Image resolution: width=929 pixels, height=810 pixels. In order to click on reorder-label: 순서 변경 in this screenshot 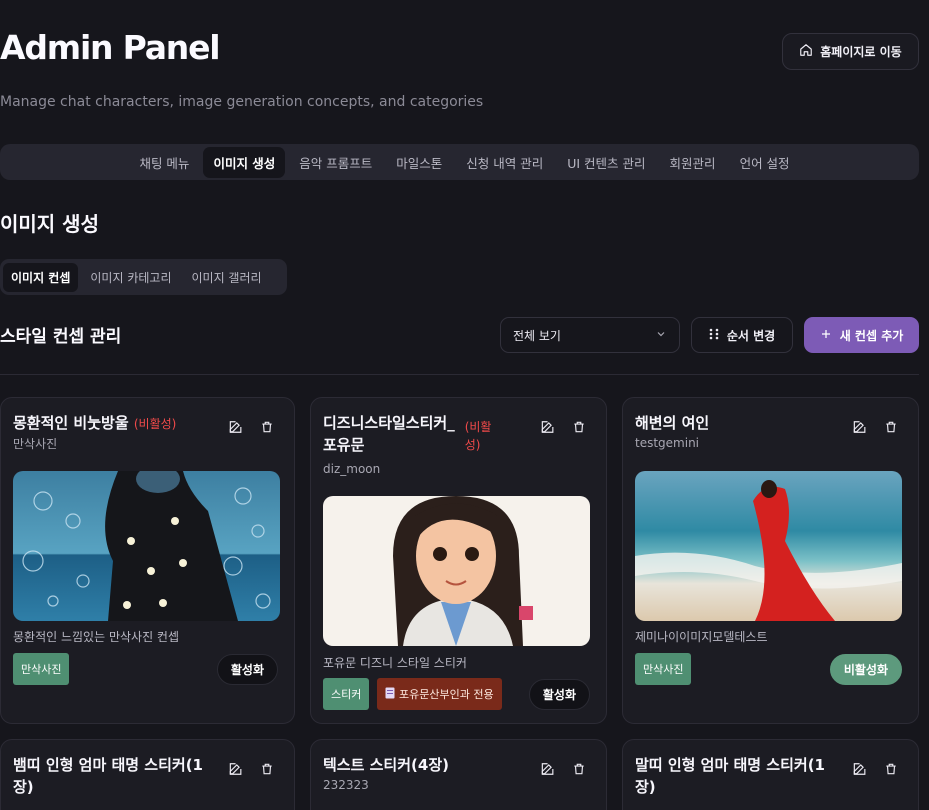, I will do `click(751, 335)`.